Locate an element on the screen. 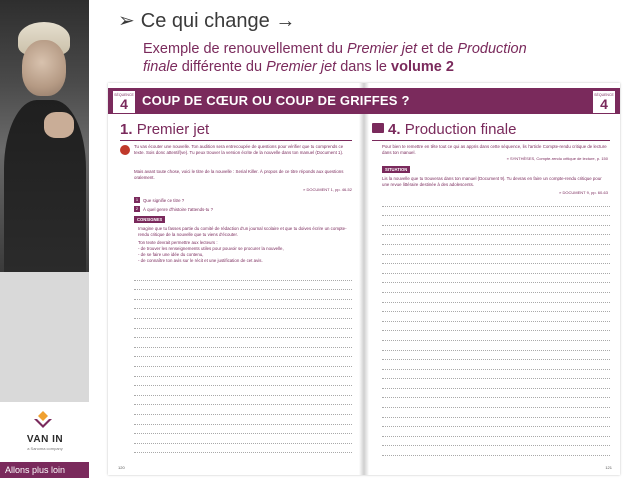  question-number: 1 is located at coordinates (137, 200).